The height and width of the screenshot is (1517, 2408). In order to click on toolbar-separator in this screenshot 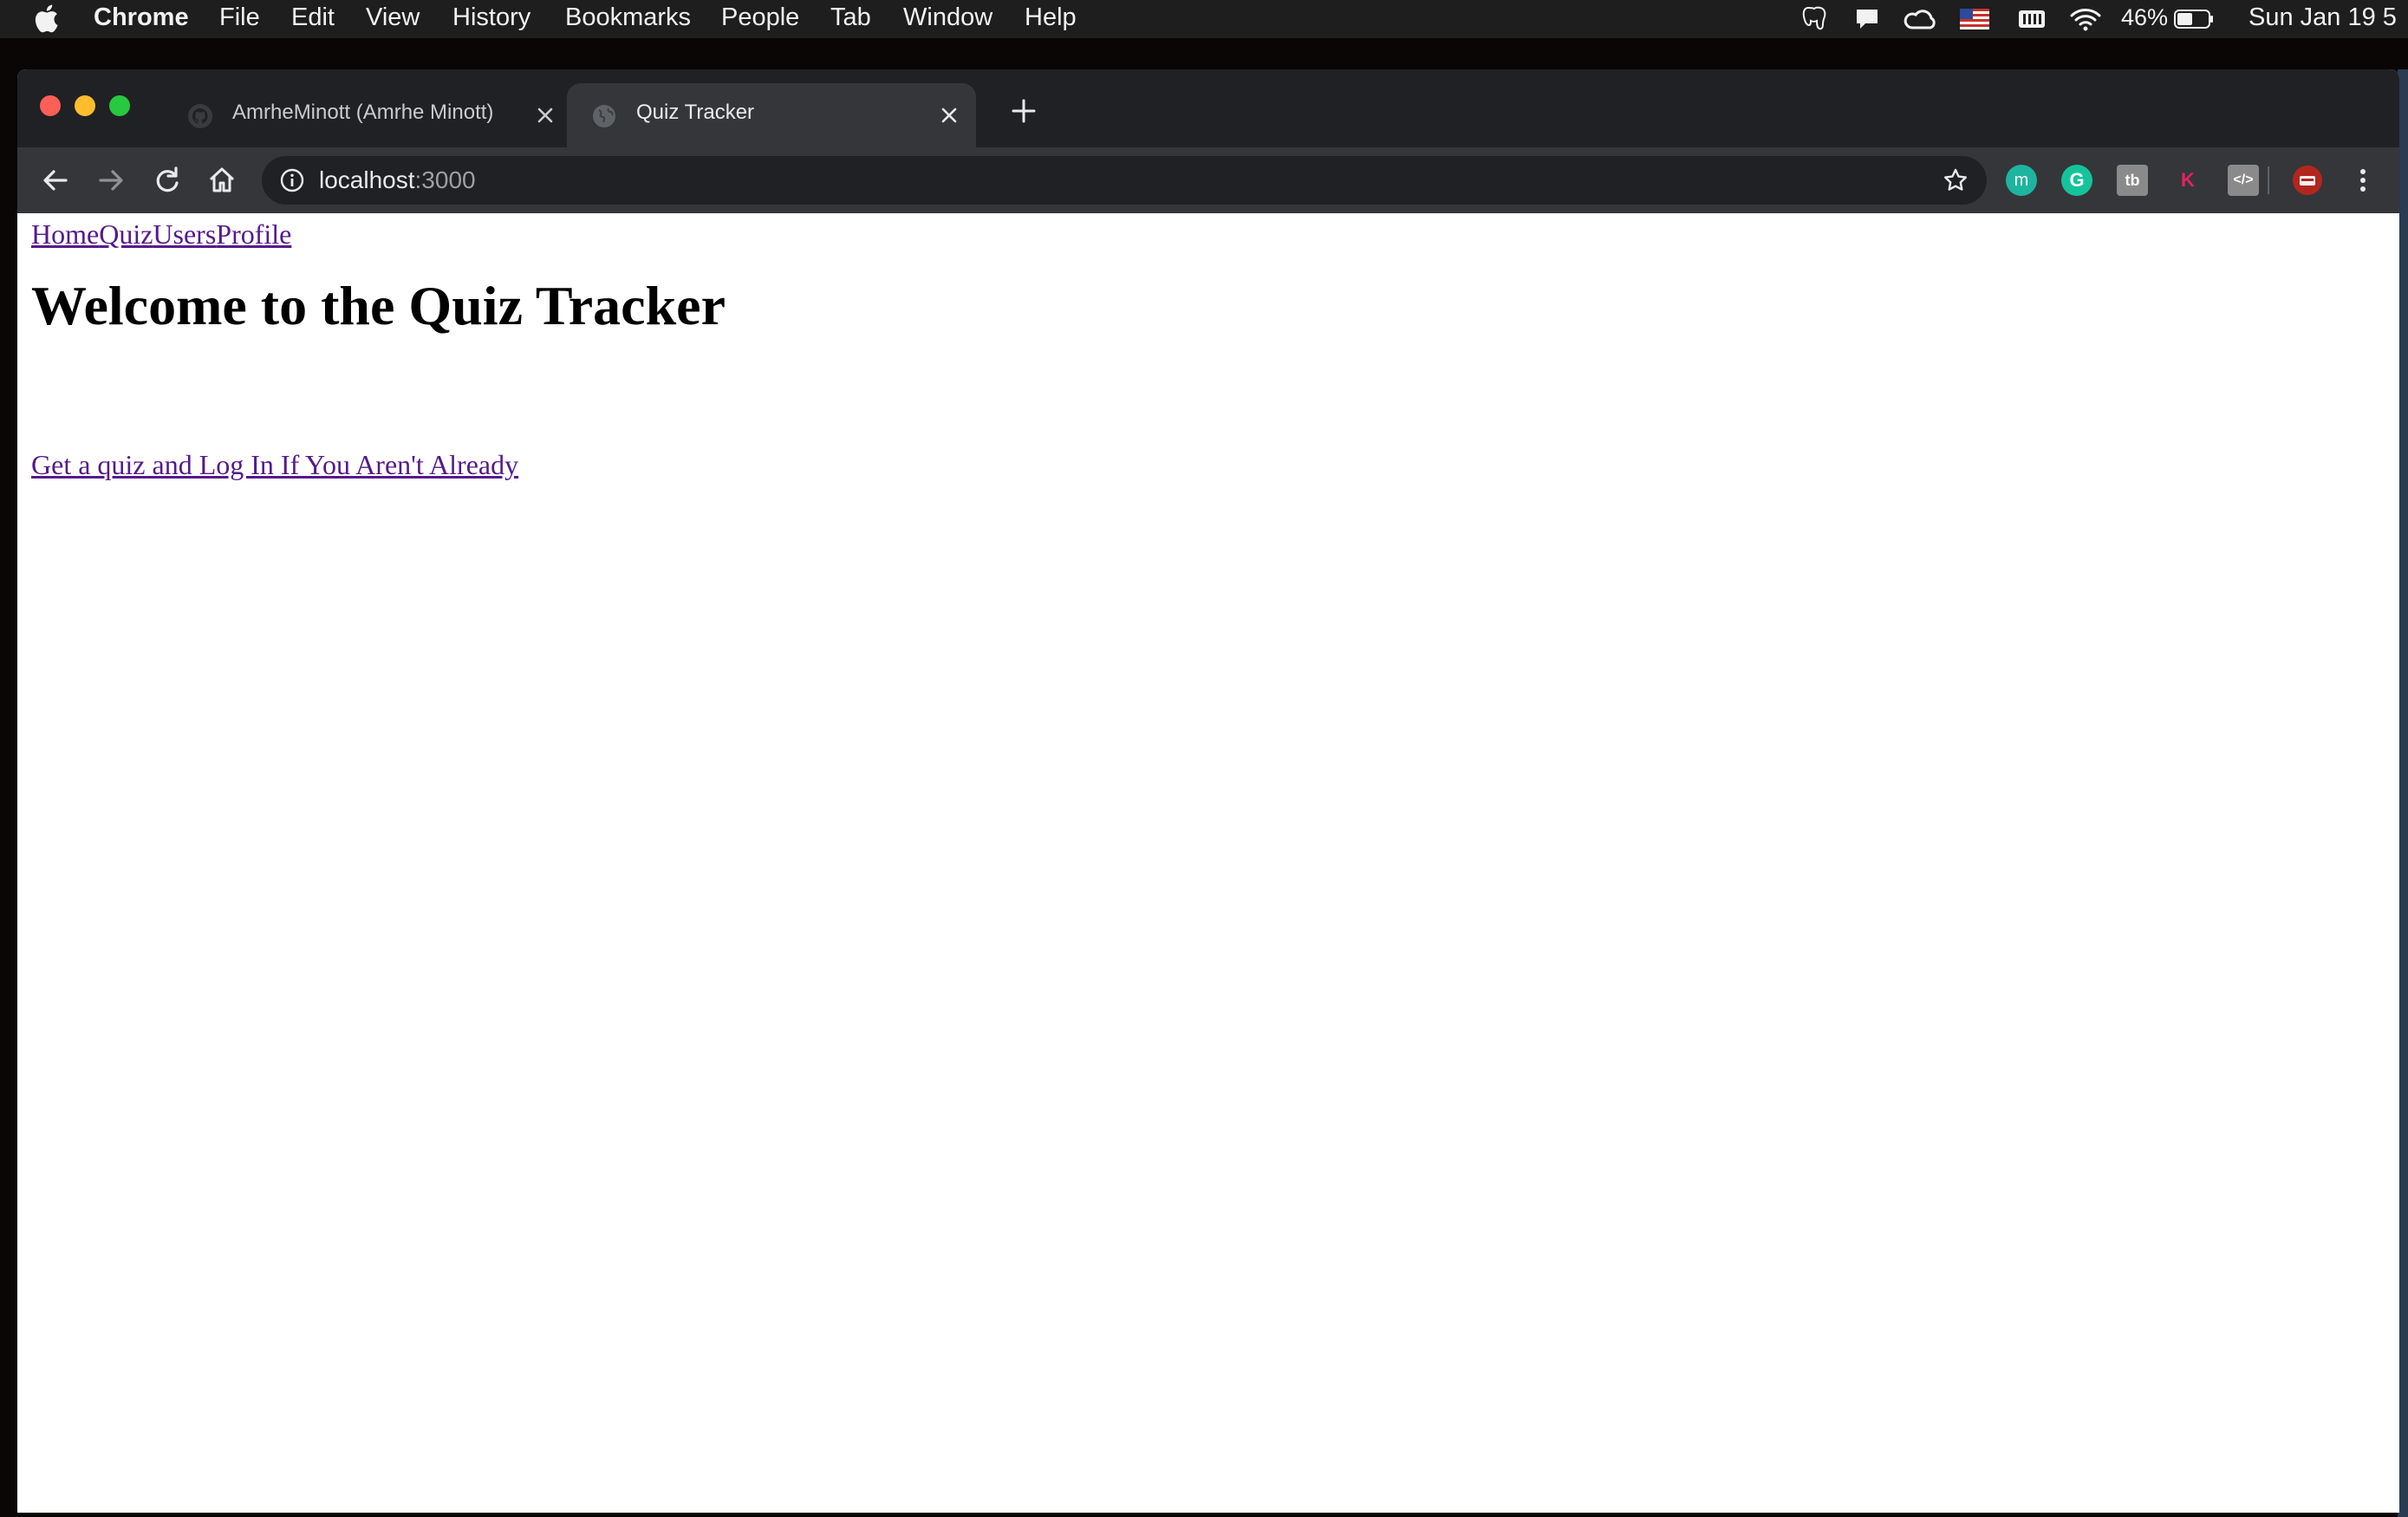, I will do `click(2268, 180)`.